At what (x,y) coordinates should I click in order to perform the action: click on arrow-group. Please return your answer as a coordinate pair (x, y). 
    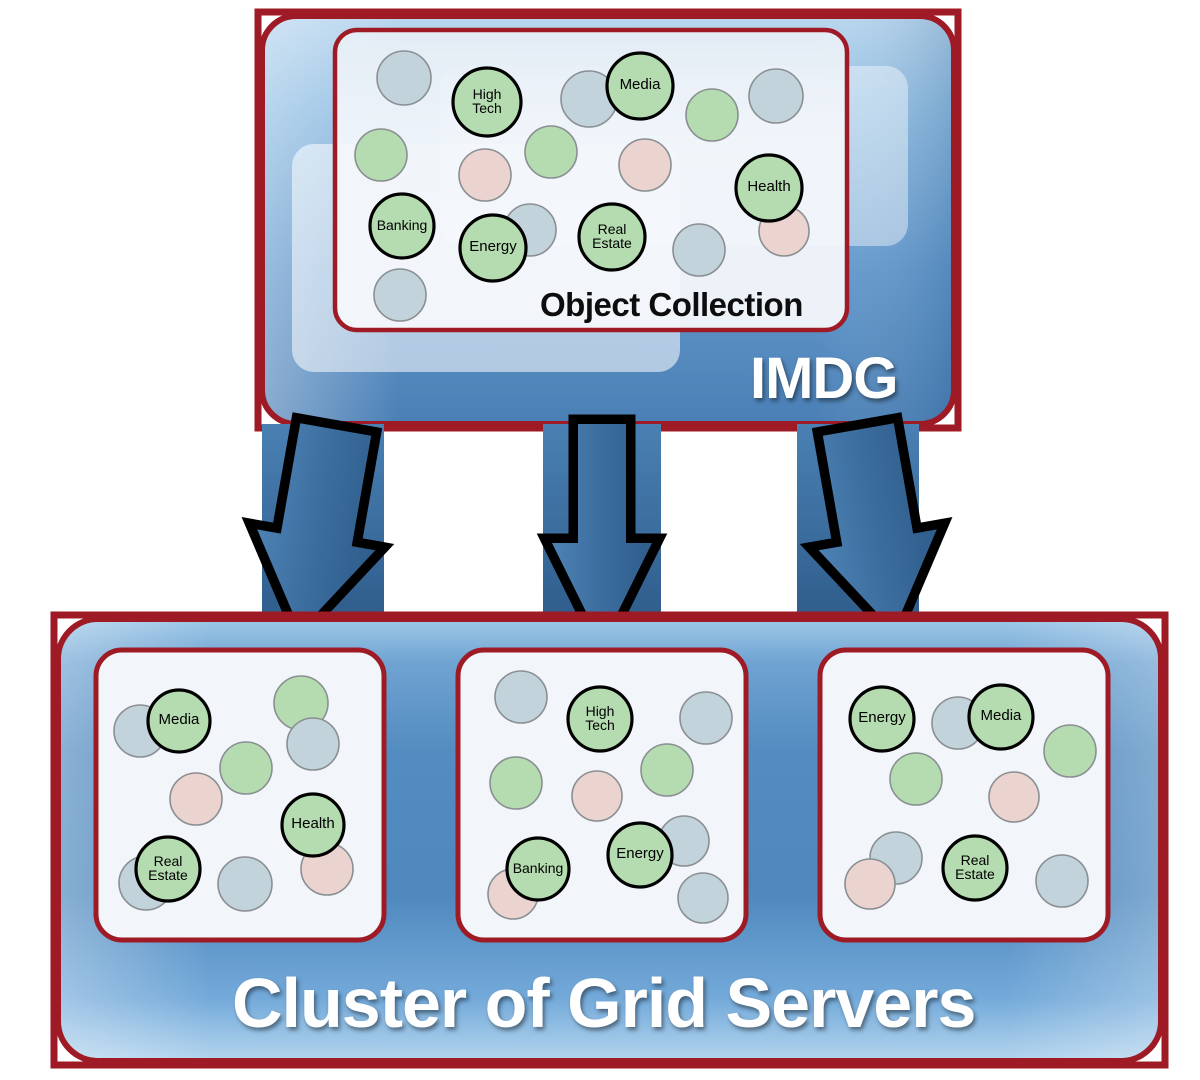
    Looking at the image, I should click on (597, 539).